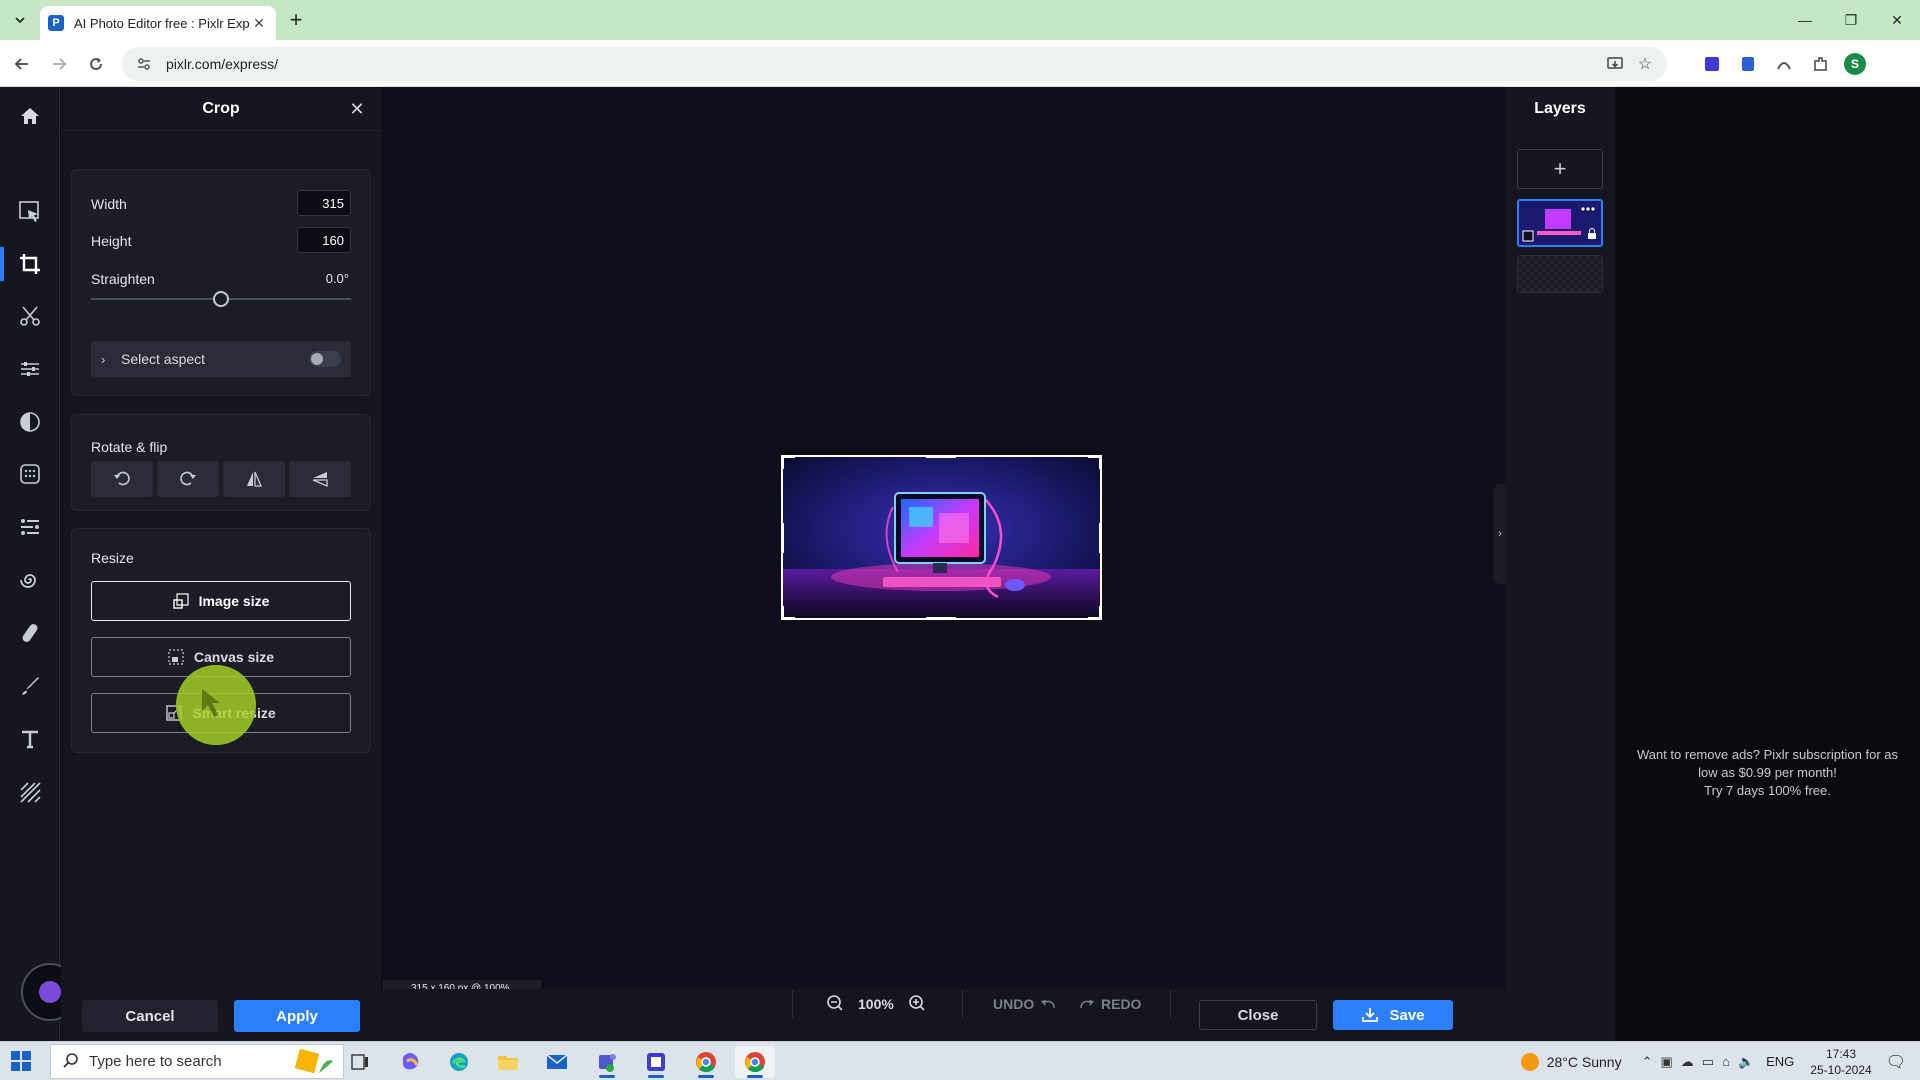 This screenshot has height=1080, width=1920. Describe the element at coordinates (1780, 1061) in the screenshot. I see `language-indicator: ENG` at that location.